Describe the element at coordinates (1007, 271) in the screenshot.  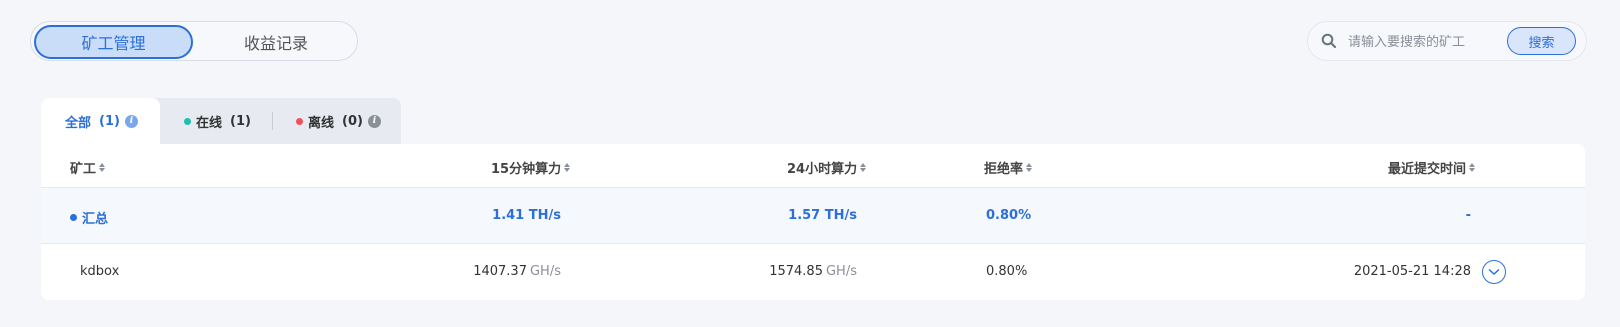
I see `reject-rate-value: 0.80%` at that location.